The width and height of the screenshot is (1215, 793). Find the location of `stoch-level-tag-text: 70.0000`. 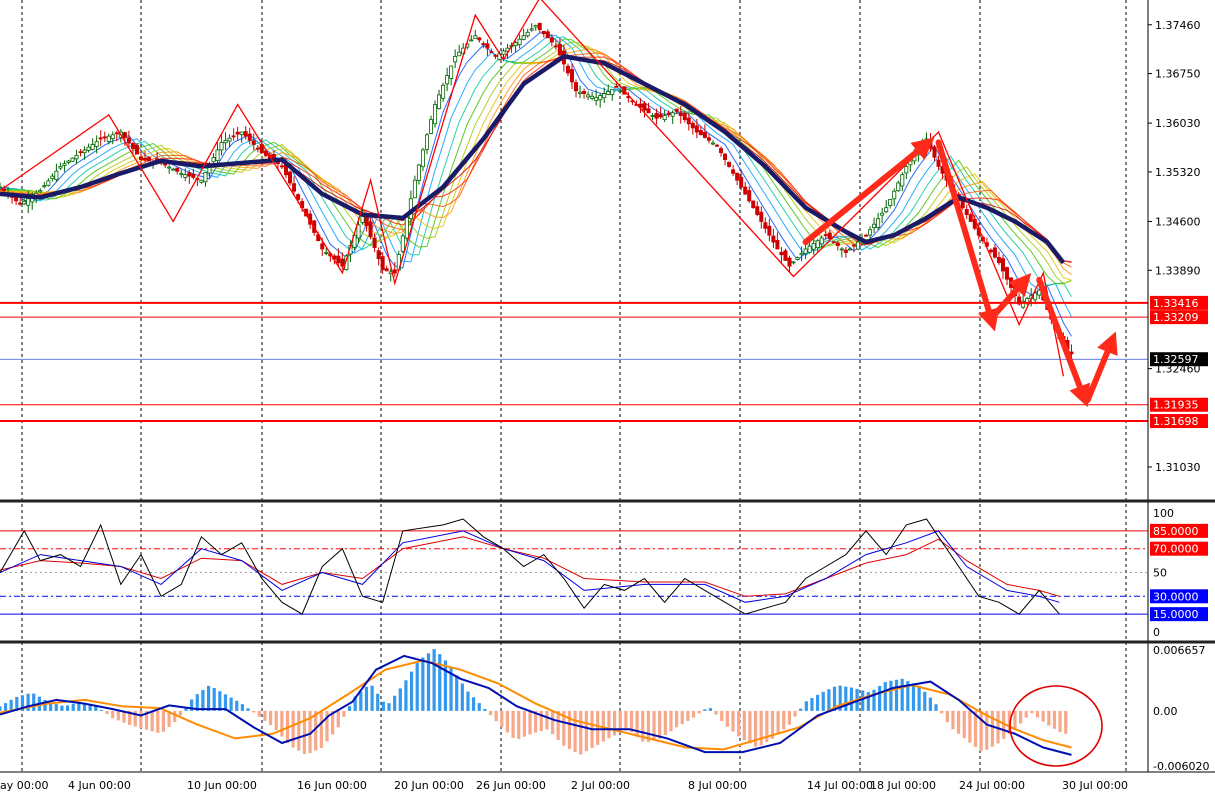

stoch-level-tag-text: 70.0000 is located at coordinates (1176, 549).